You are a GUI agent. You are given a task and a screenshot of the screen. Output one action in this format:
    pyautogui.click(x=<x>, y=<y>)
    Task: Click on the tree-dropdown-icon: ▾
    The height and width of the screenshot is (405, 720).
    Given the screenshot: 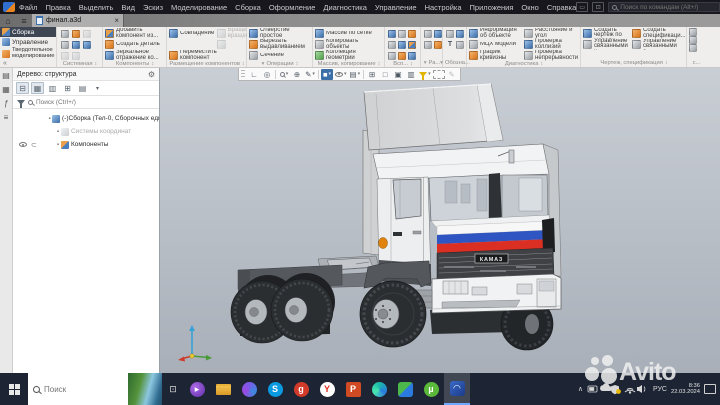 What is the action you would take?
    pyautogui.click(x=97, y=88)
    